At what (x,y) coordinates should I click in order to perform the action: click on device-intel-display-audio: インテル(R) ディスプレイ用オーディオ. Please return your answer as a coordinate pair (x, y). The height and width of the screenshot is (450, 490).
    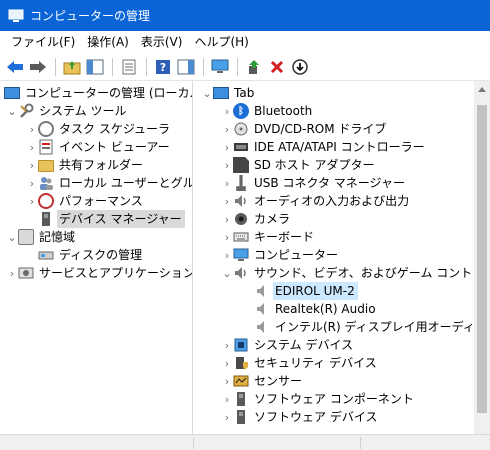
    Looking at the image, I should click on (364, 327).